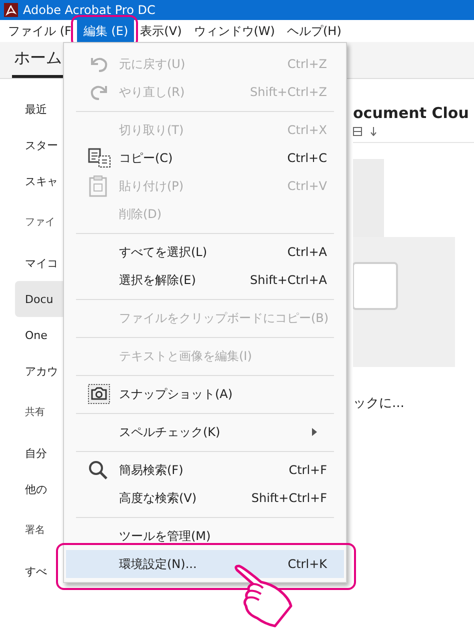 The image size is (474, 642). Describe the element at coordinates (165, 536) in the screenshot. I see `menu-item-label: ツールを管理(M)` at that location.